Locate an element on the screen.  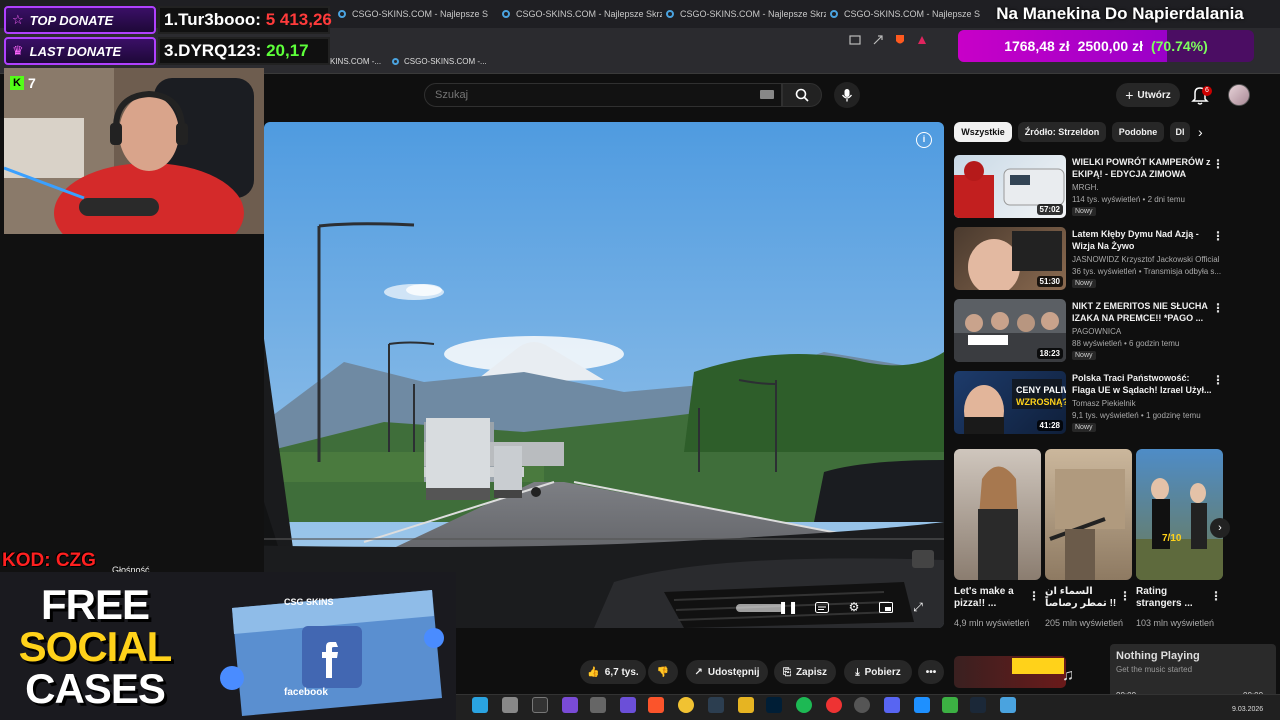
chip-more: Dl is located at coordinates (1180, 132).